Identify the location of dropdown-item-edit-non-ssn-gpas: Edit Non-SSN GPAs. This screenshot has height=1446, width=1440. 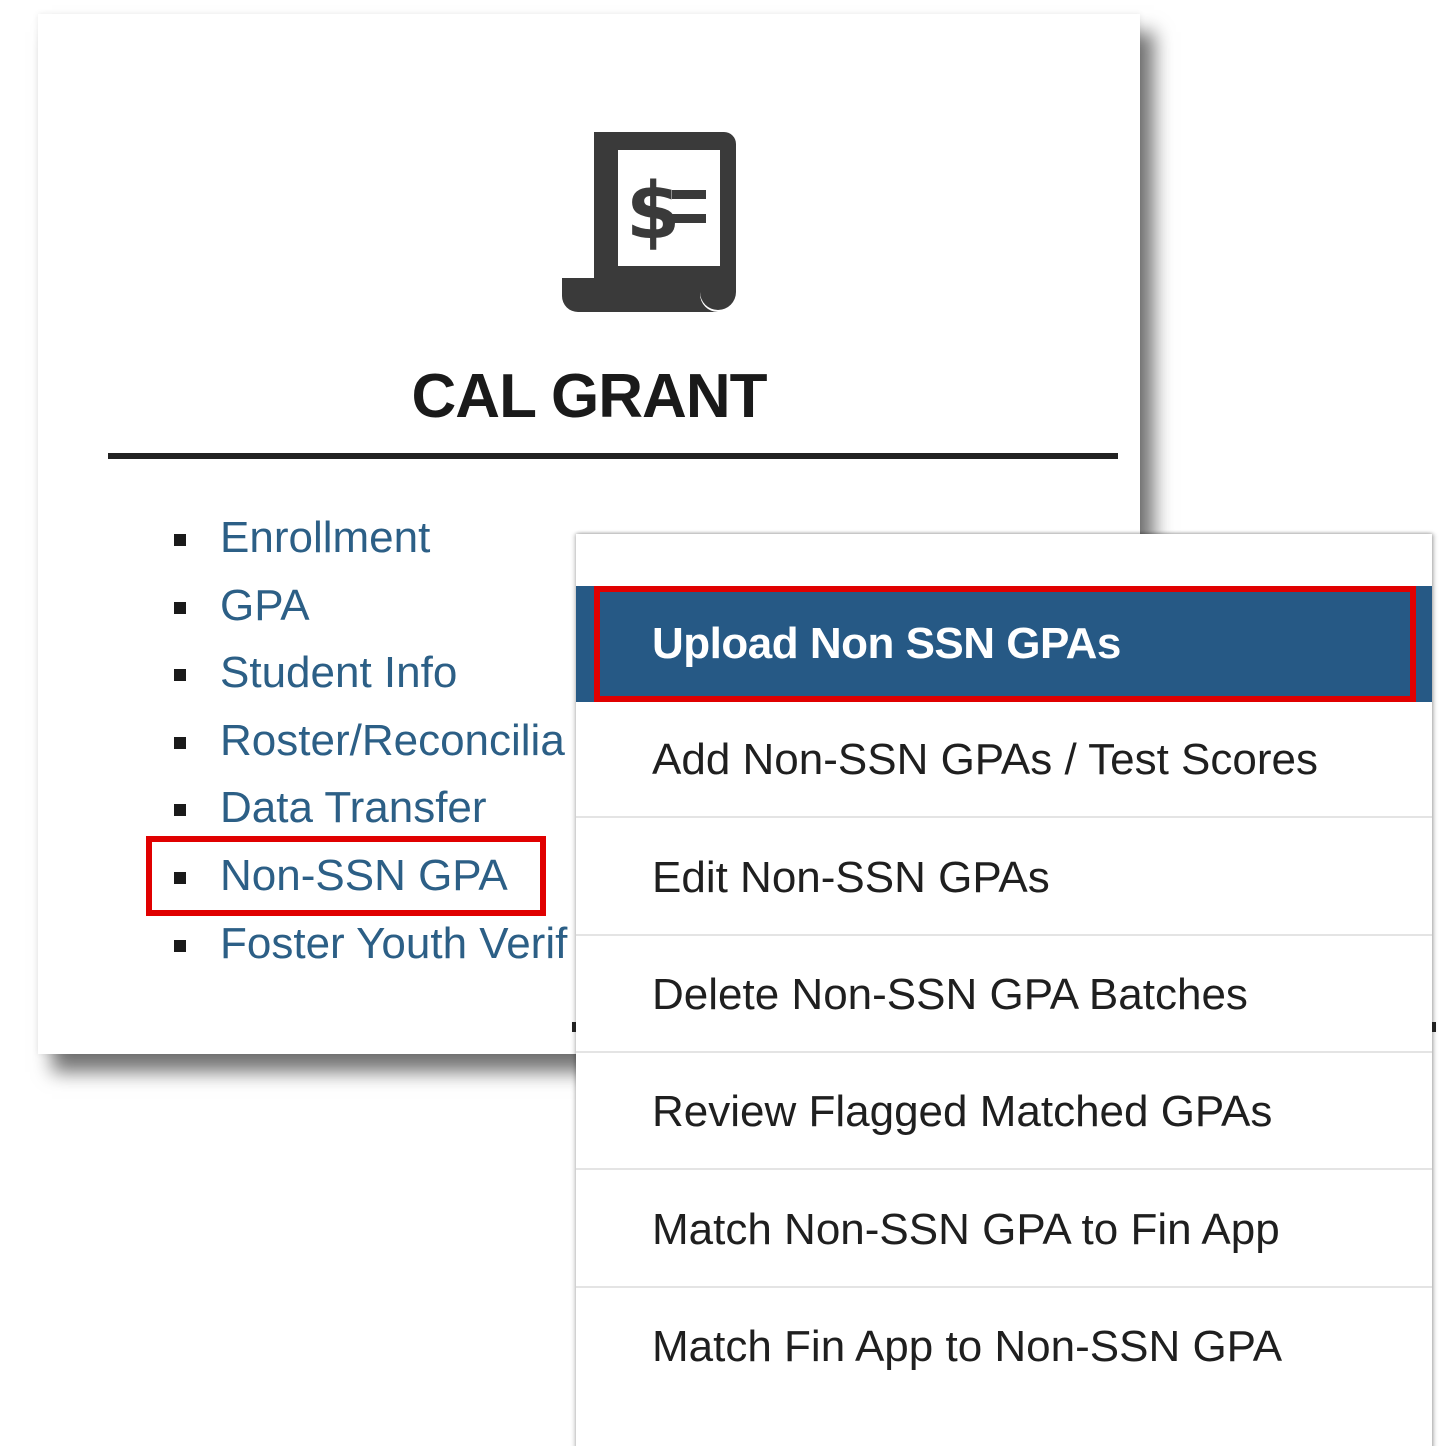
(1004, 878).